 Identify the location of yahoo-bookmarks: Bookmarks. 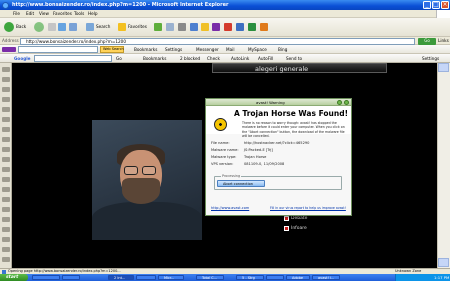
(145, 49).